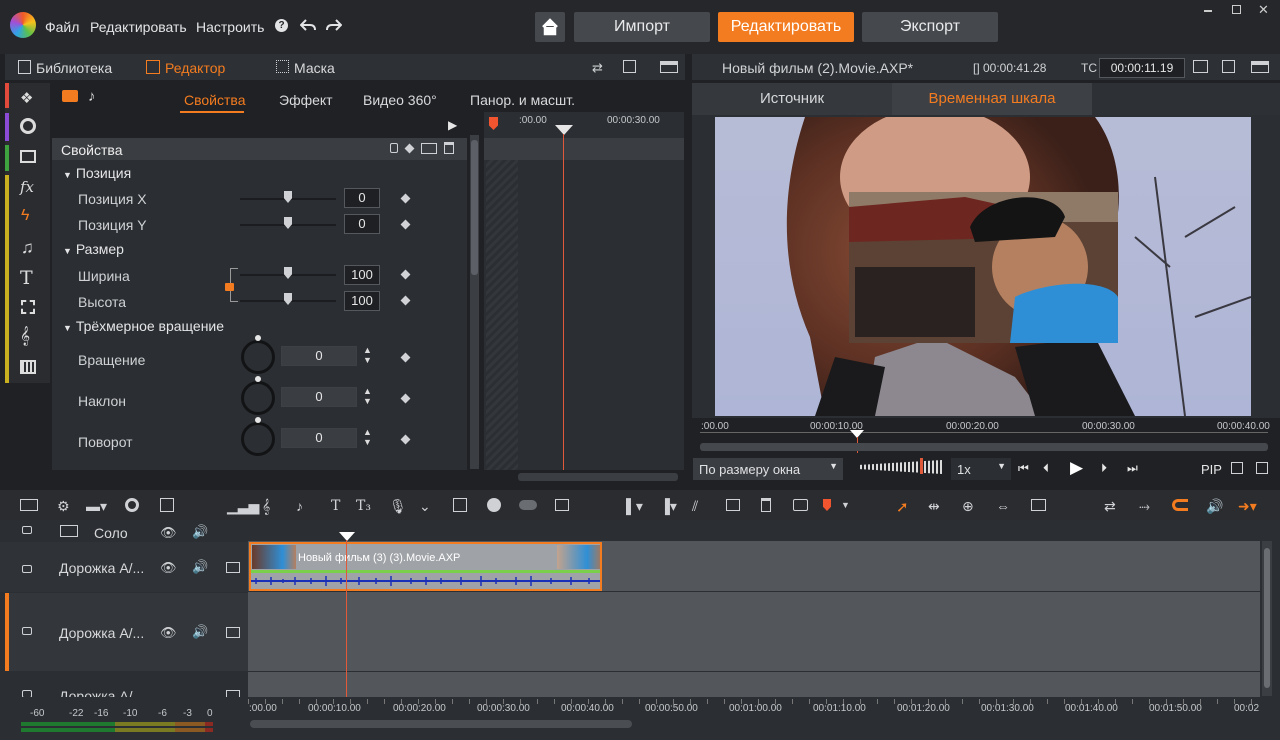 The height and width of the screenshot is (740, 1280). Describe the element at coordinates (405, 439) in the screenshot. I see `turn-keyframe-icon` at that location.